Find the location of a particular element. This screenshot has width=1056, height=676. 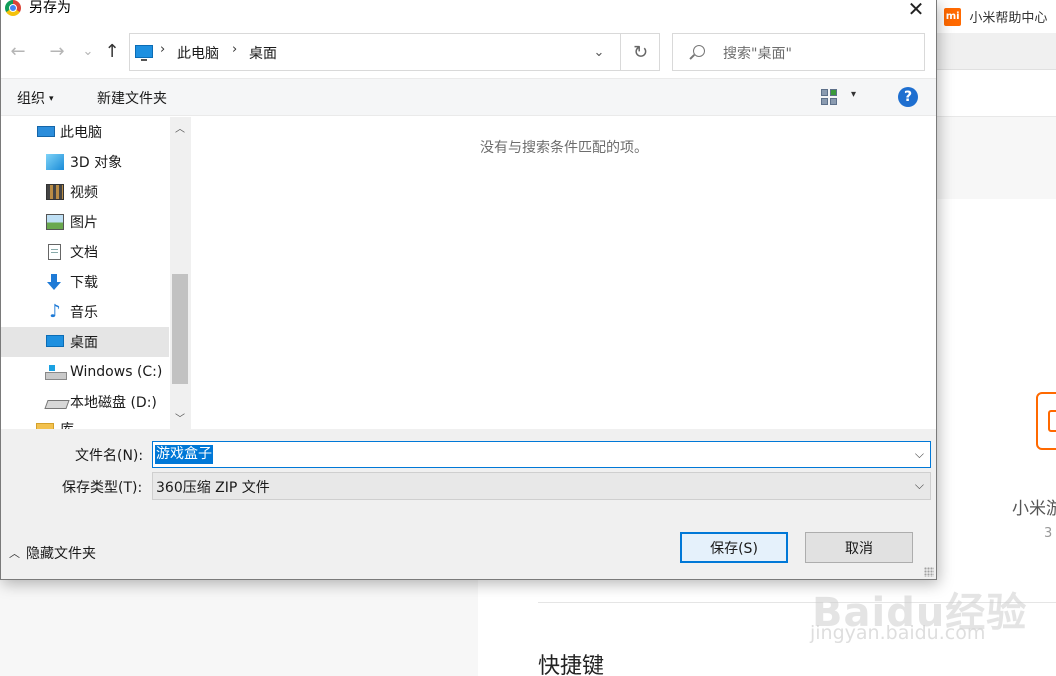

tree-item-this-pc: 此电脑 is located at coordinates (85, 132).